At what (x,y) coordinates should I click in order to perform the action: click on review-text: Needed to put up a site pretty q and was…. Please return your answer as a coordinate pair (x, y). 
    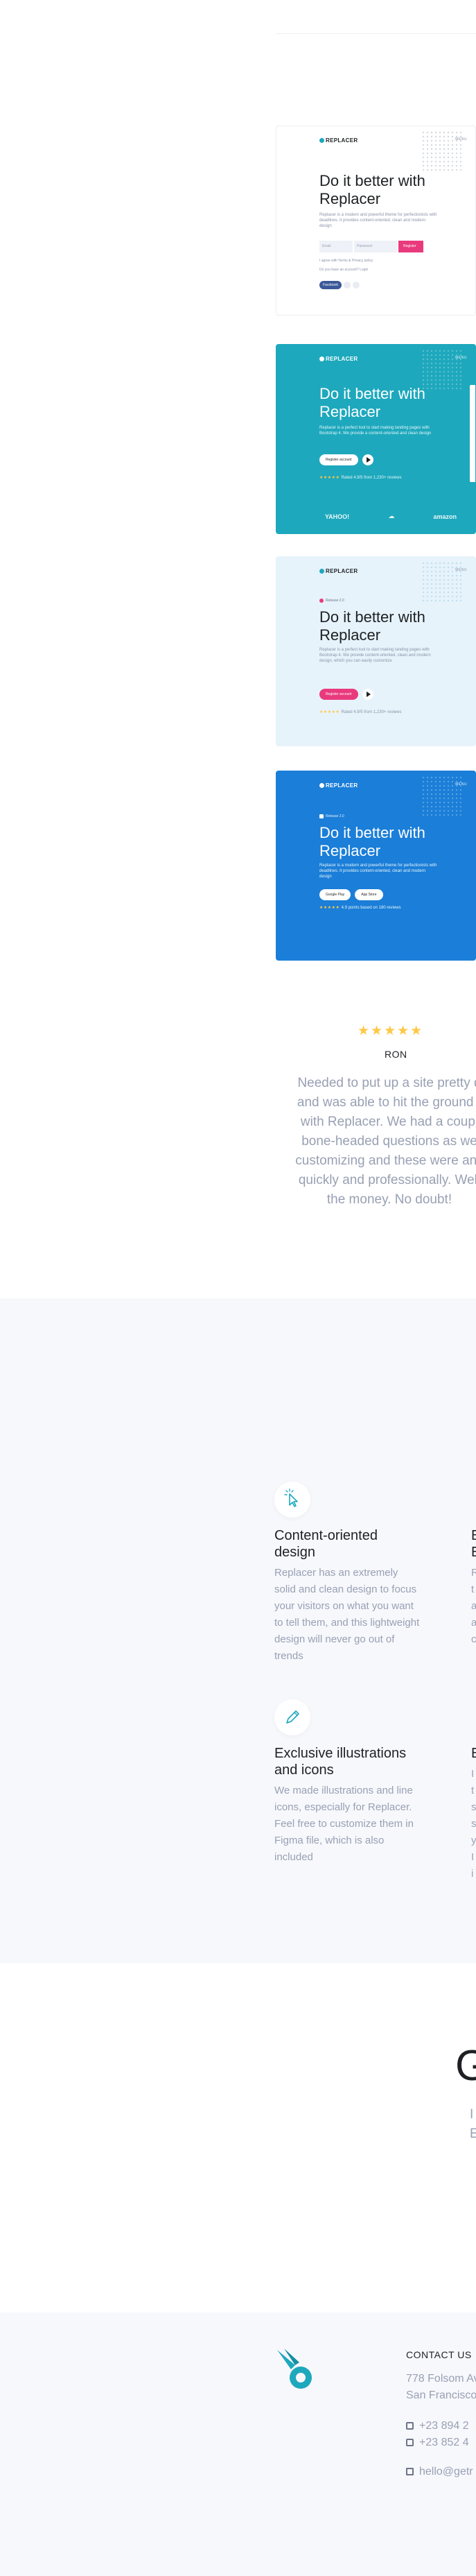
    Looking at the image, I should click on (375, 1142).